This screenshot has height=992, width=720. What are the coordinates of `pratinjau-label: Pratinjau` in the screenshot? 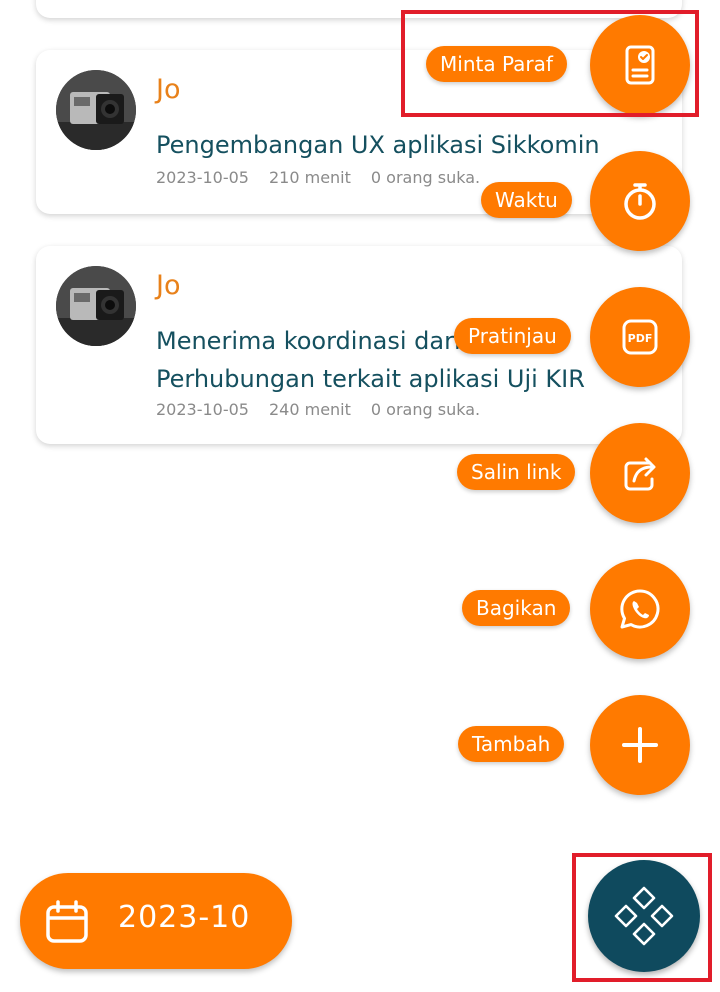 It's located at (512, 336).